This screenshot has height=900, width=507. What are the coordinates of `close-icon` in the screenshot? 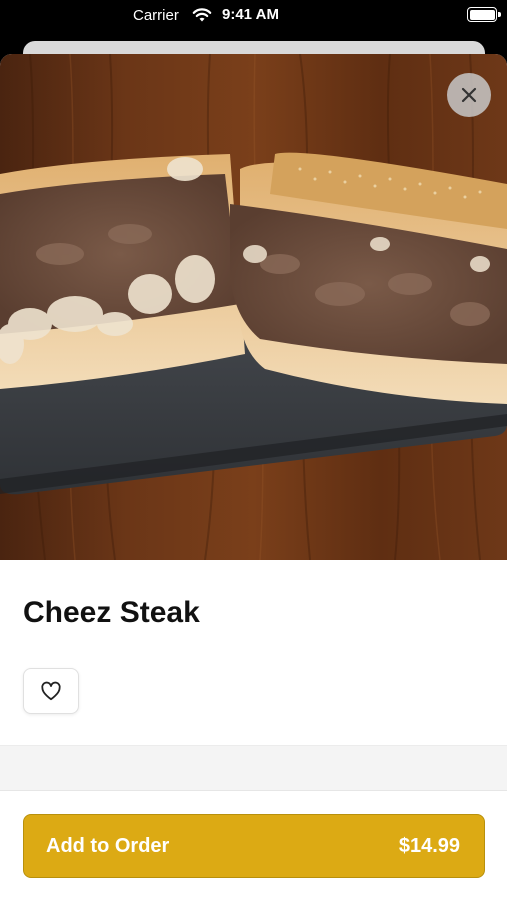 It's located at (469, 95).